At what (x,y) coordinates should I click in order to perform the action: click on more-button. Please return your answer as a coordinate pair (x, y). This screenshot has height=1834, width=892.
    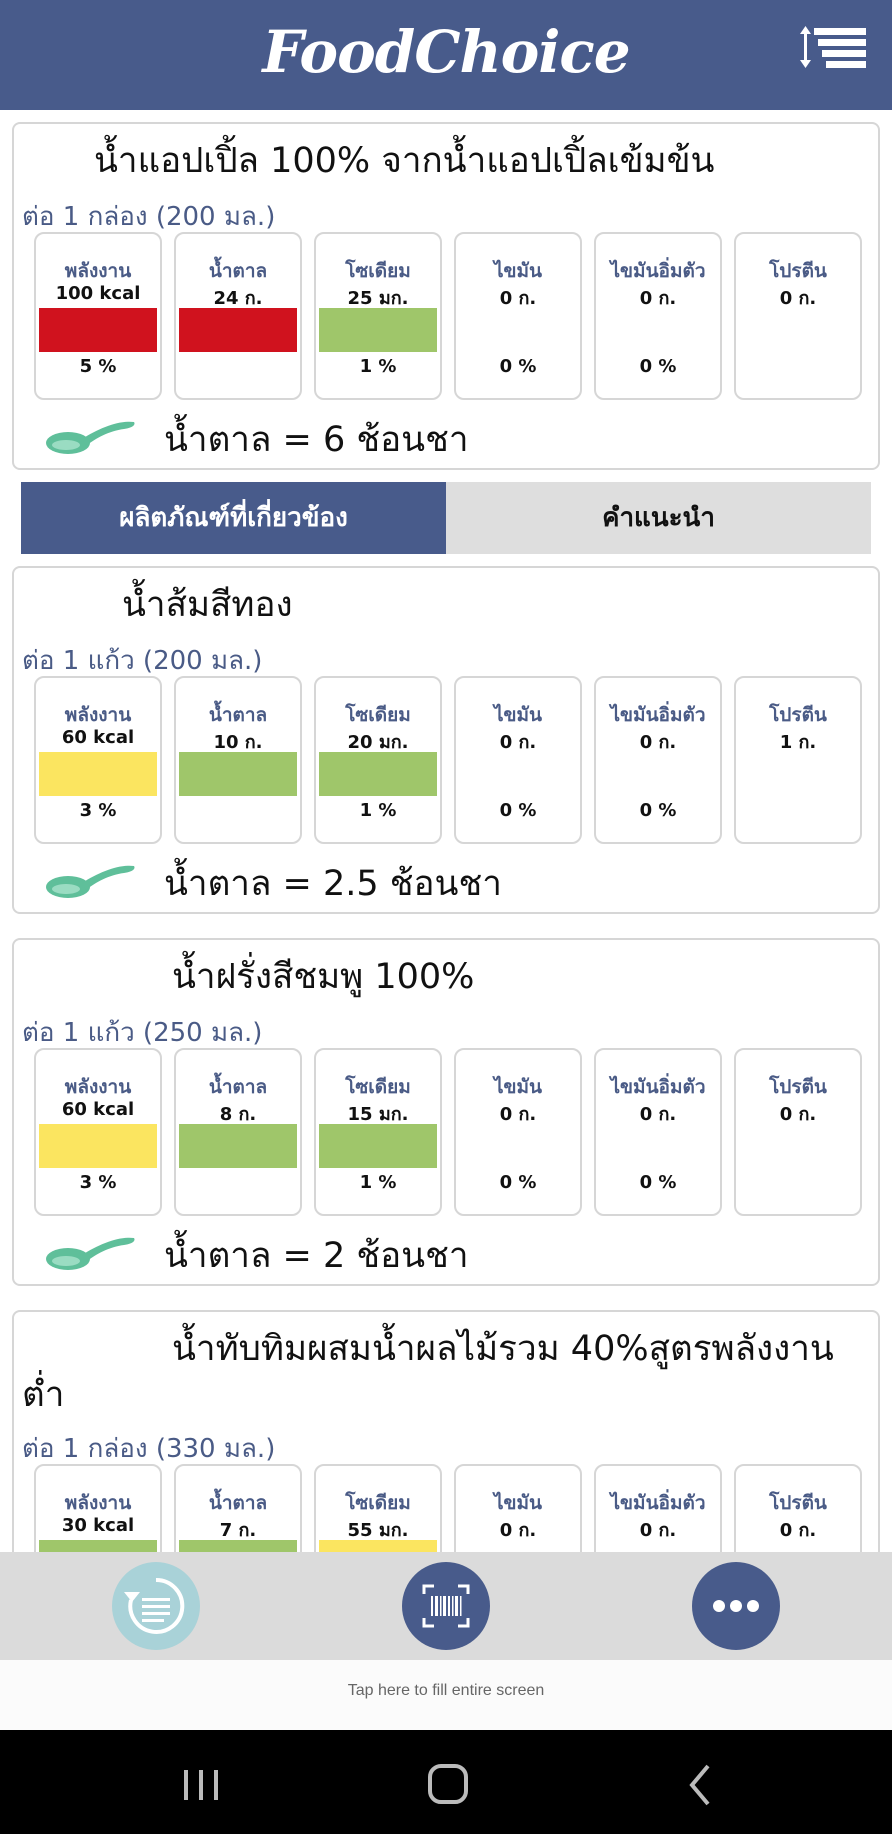
    Looking at the image, I should click on (736, 1606).